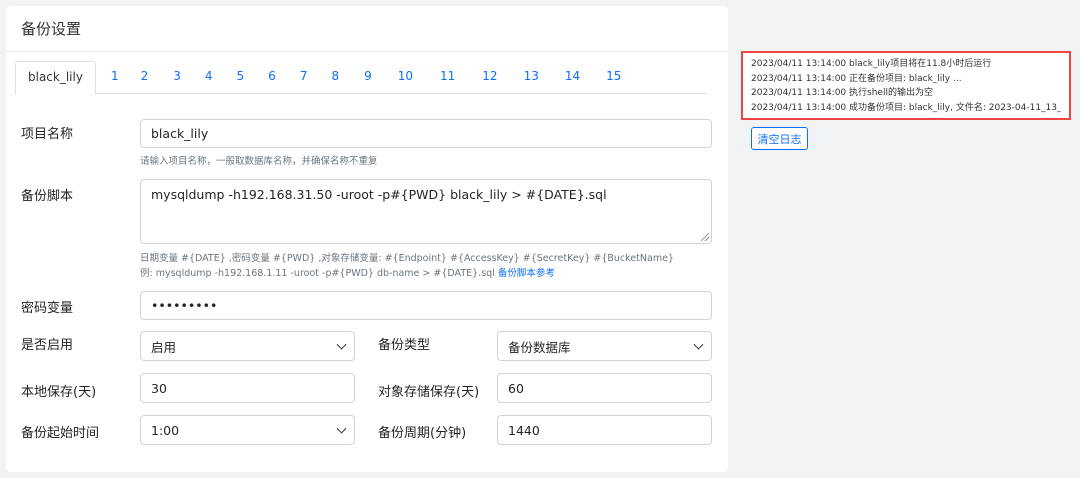 The width and height of the screenshot is (1080, 478). Describe the element at coordinates (145, 77) in the screenshot. I see `tab-2: 2` at that location.